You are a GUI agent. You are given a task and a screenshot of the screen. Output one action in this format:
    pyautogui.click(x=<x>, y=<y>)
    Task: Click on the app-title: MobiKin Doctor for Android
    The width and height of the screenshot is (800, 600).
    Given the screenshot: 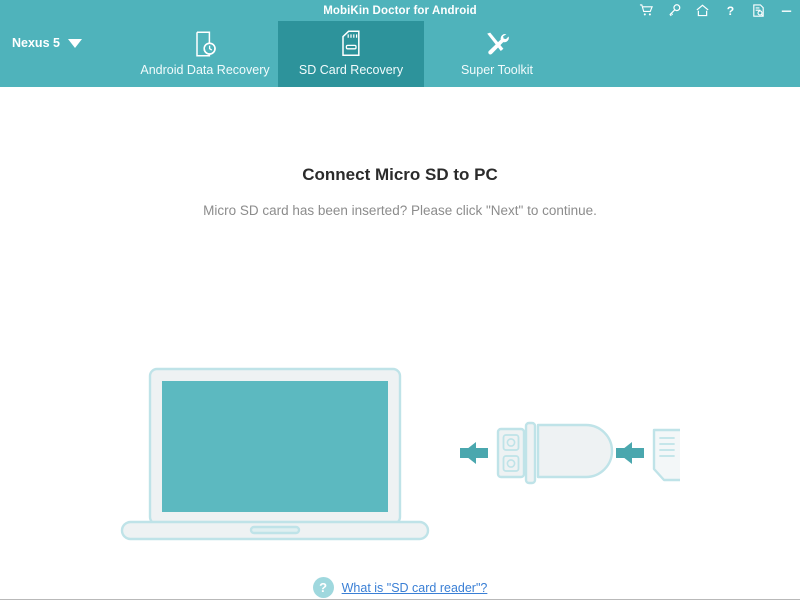 What is the action you would take?
    pyautogui.click(x=400, y=10)
    